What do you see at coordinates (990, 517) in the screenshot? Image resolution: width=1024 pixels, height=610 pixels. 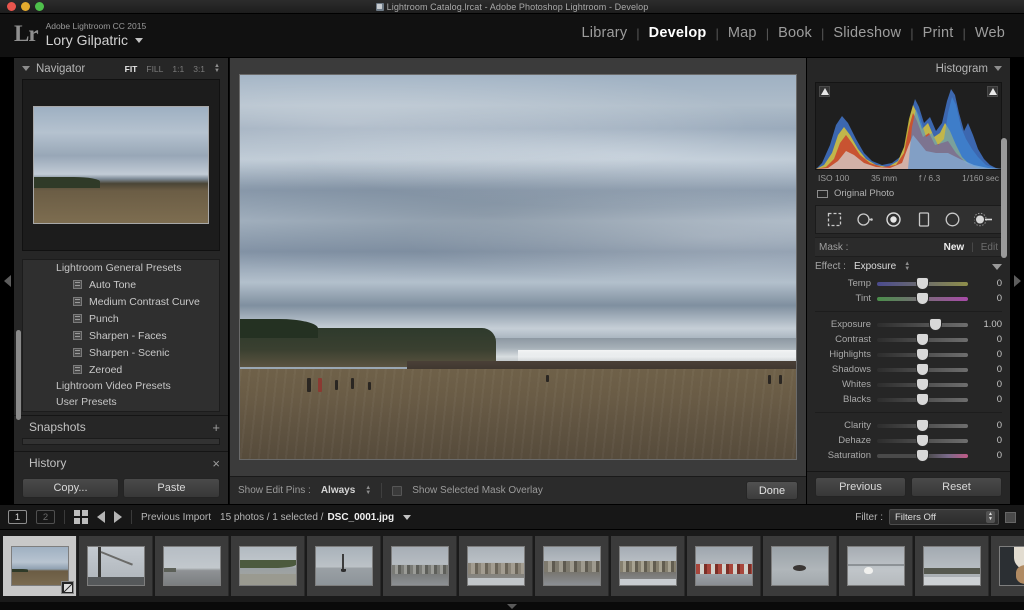 I see `filter-stepper-icon: ▲ ▼` at bounding box center [990, 517].